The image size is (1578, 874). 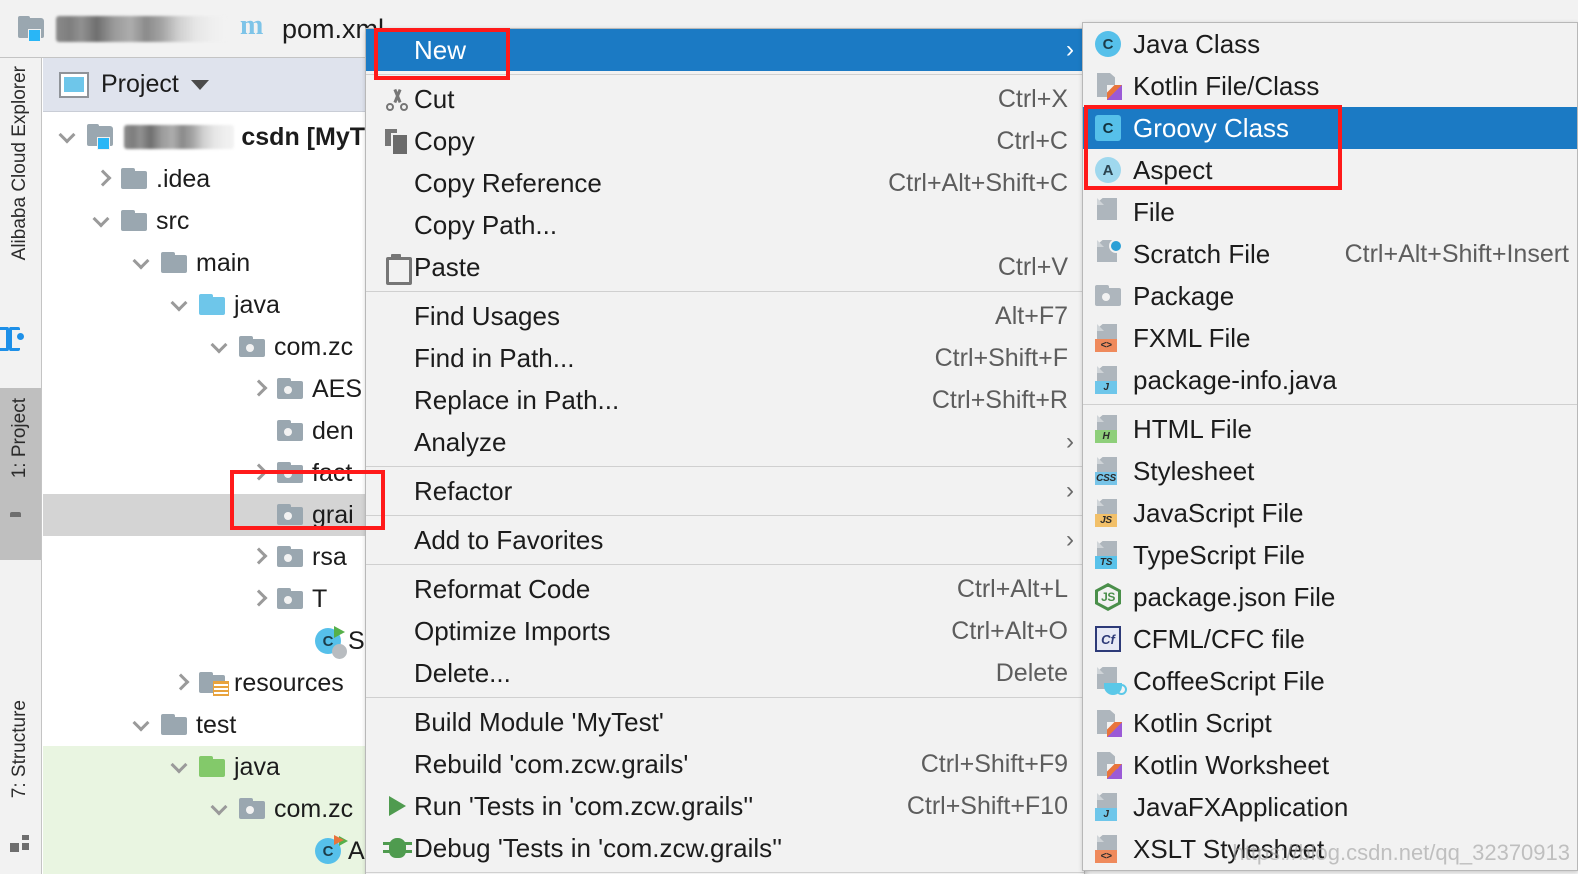 I want to click on chevron-right-icon: ›, so click(x=1070, y=49).